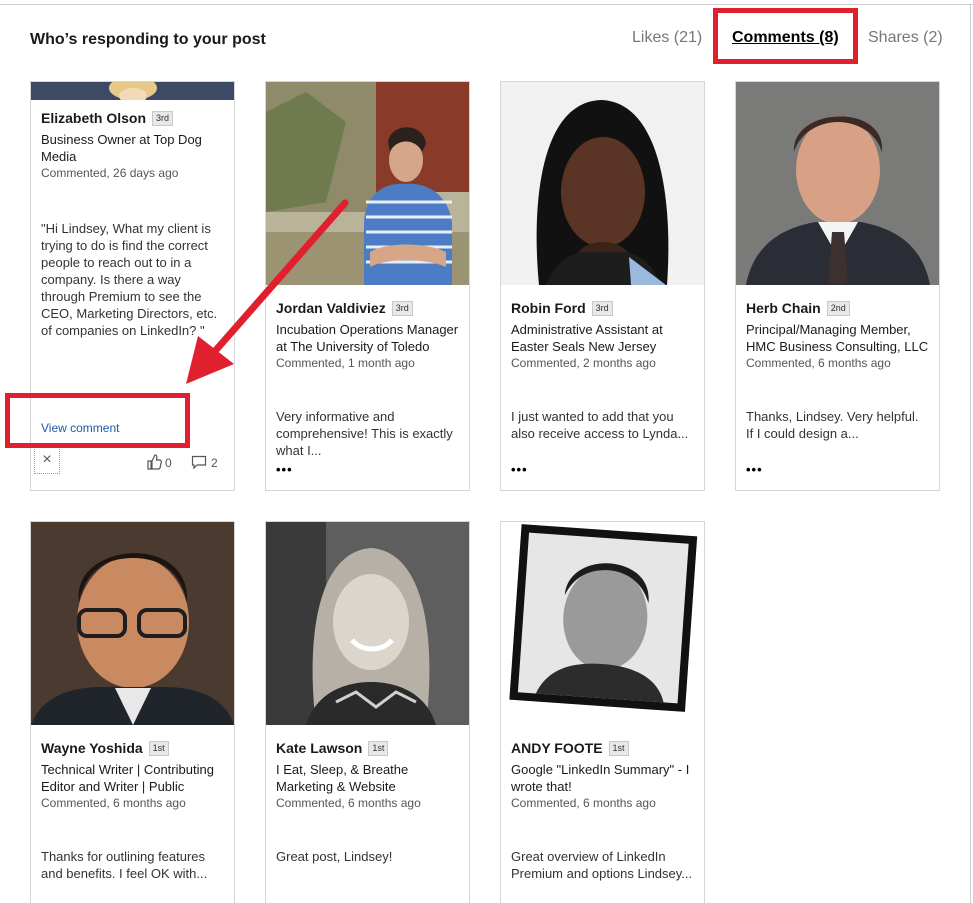 Image resolution: width=973 pixels, height=903 pixels. What do you see at coordinates (785, 36) in the screenshot?
I see `comments-tab-highlight-box` at bounding box center [785, 36].